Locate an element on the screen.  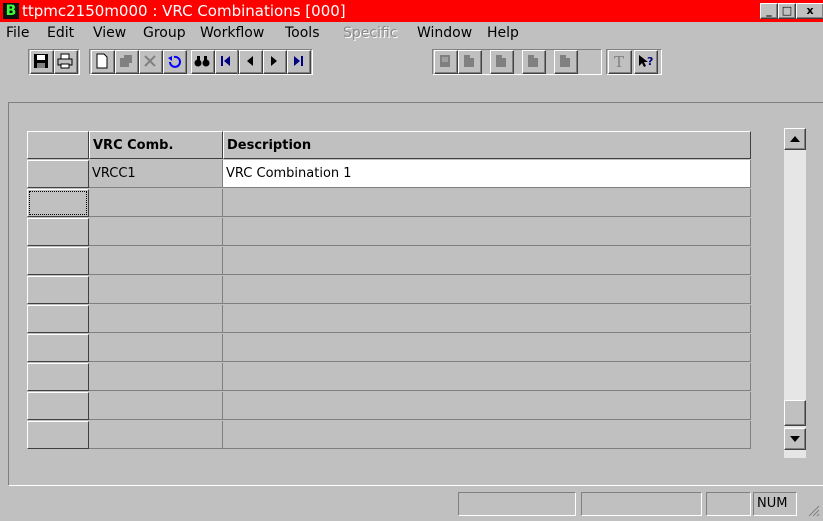
toolbar-group-help: T ? is located at coordinates (634, 62).